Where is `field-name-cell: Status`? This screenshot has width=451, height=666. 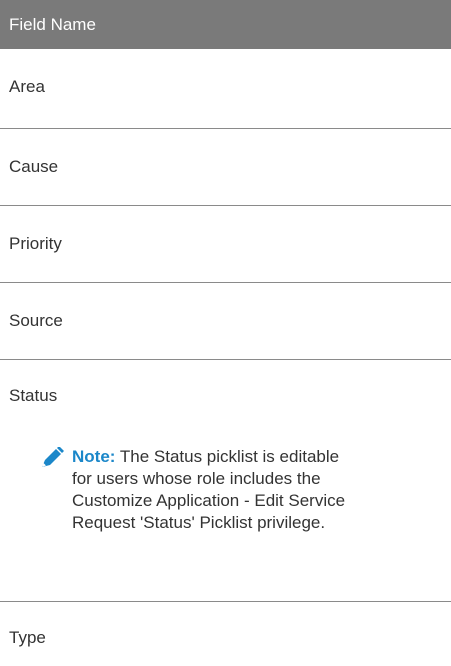
field-name-cell: Status is located at coordinates (33, 395).